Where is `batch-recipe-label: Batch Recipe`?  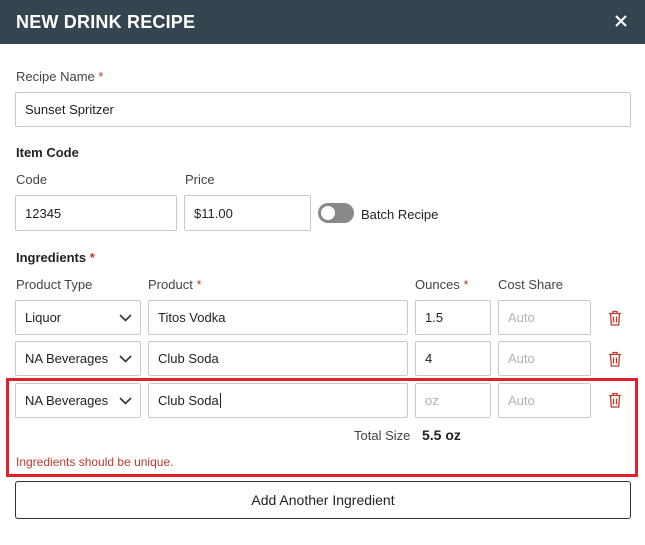
batch-recipe-label: Batch Recipe is located at coordinates (400, 214).